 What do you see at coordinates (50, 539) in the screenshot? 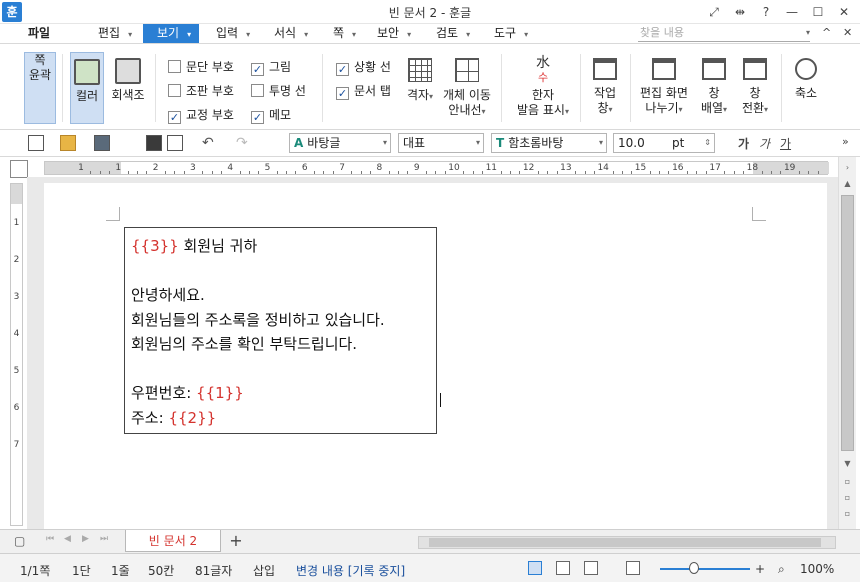
I see `first-tab-icon: ⏮` at bounding box center [50, 539].